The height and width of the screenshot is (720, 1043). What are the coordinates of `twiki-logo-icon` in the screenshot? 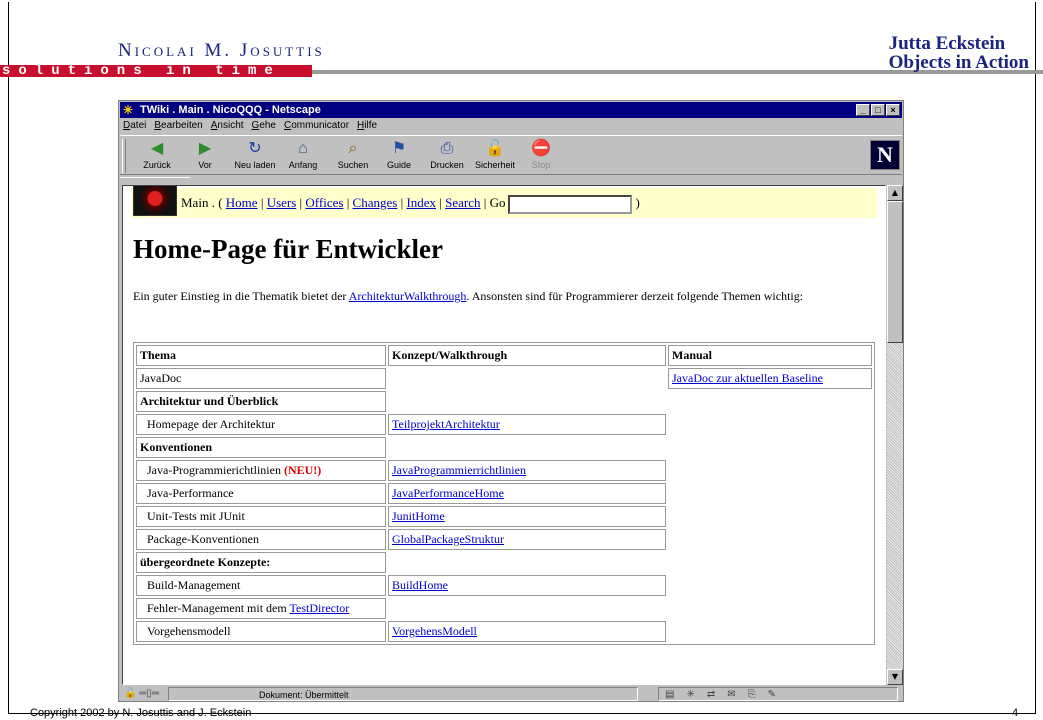 It's located at (155, 201).